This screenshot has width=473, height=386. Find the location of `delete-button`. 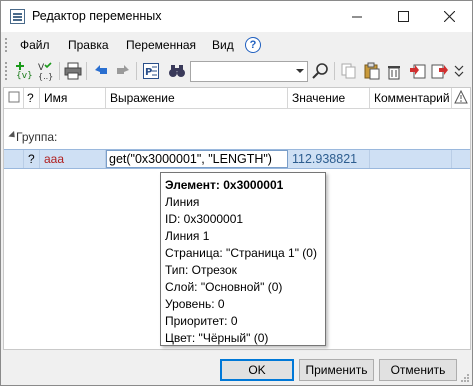

delete-button is located at coordinates (394, 71).